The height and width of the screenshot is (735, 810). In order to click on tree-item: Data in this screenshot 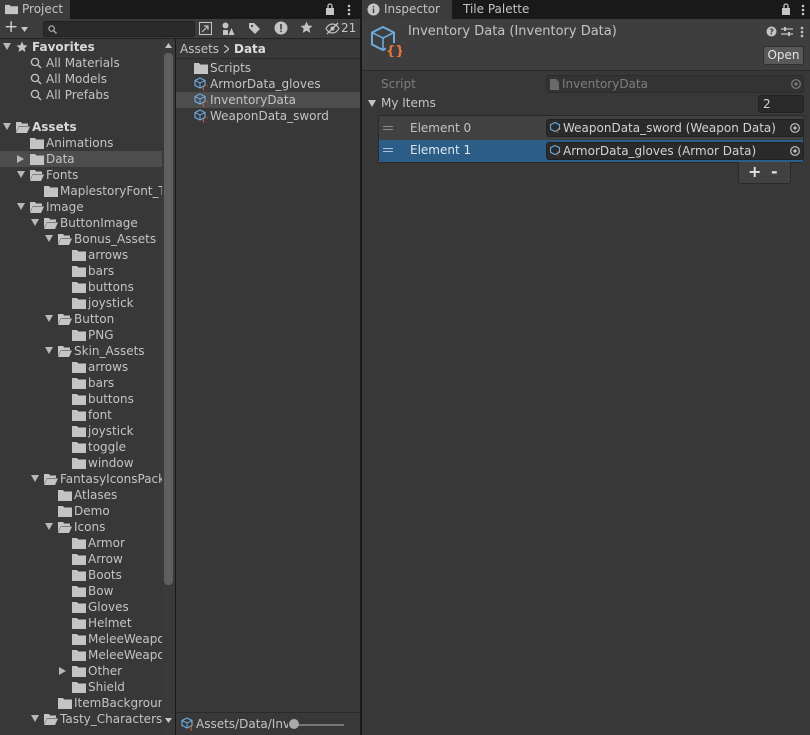, I will do `click(81, 159)`.